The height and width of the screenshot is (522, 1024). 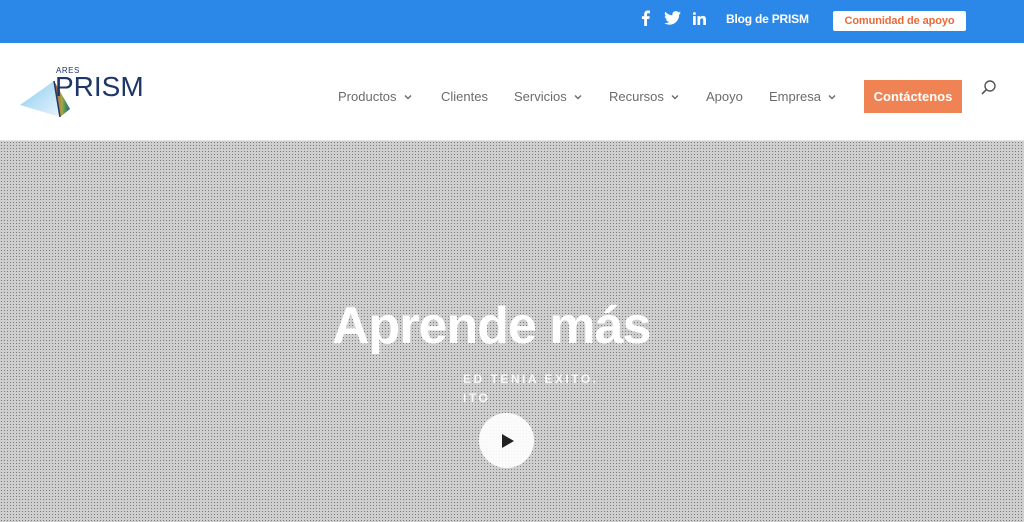 I want to click on logo: ARES PRISM, so click(x=85, y=93).